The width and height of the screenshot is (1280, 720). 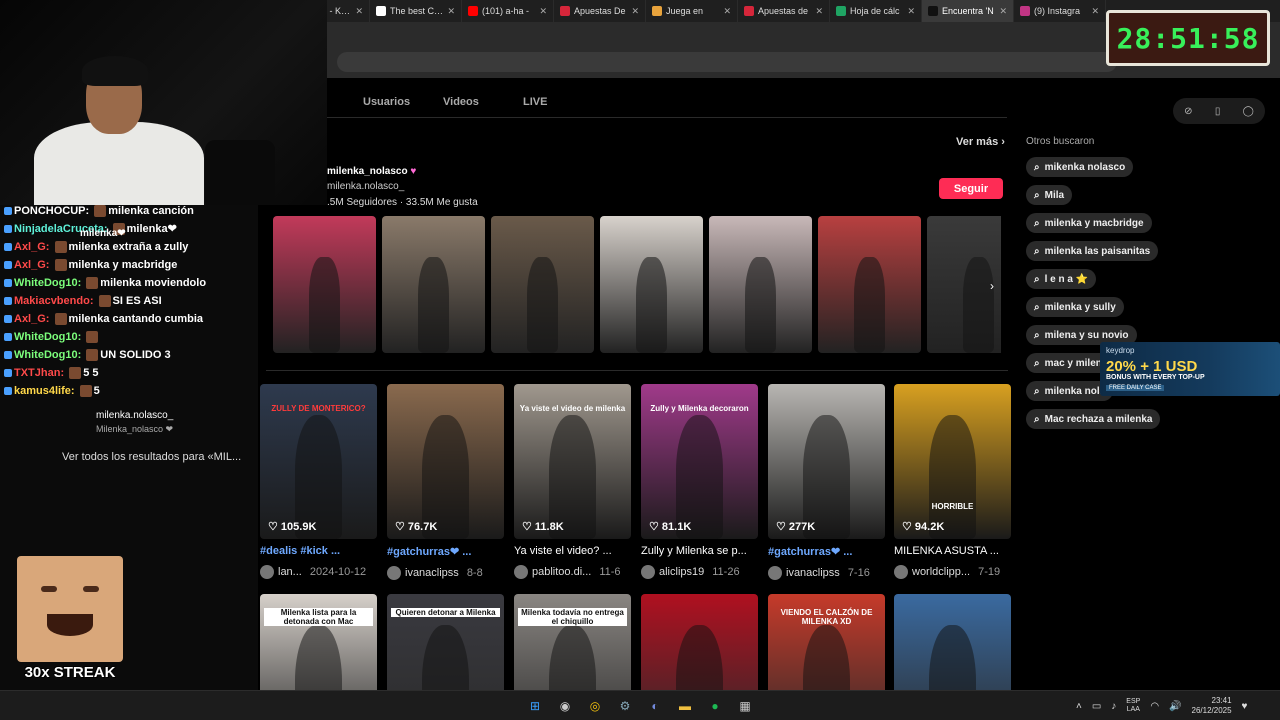 What do you see at coordinates (1089, 223) in the screenshot?
I see `related-search-item: ⌕ milenka y macbridge` at bounding box center [1089, 223].